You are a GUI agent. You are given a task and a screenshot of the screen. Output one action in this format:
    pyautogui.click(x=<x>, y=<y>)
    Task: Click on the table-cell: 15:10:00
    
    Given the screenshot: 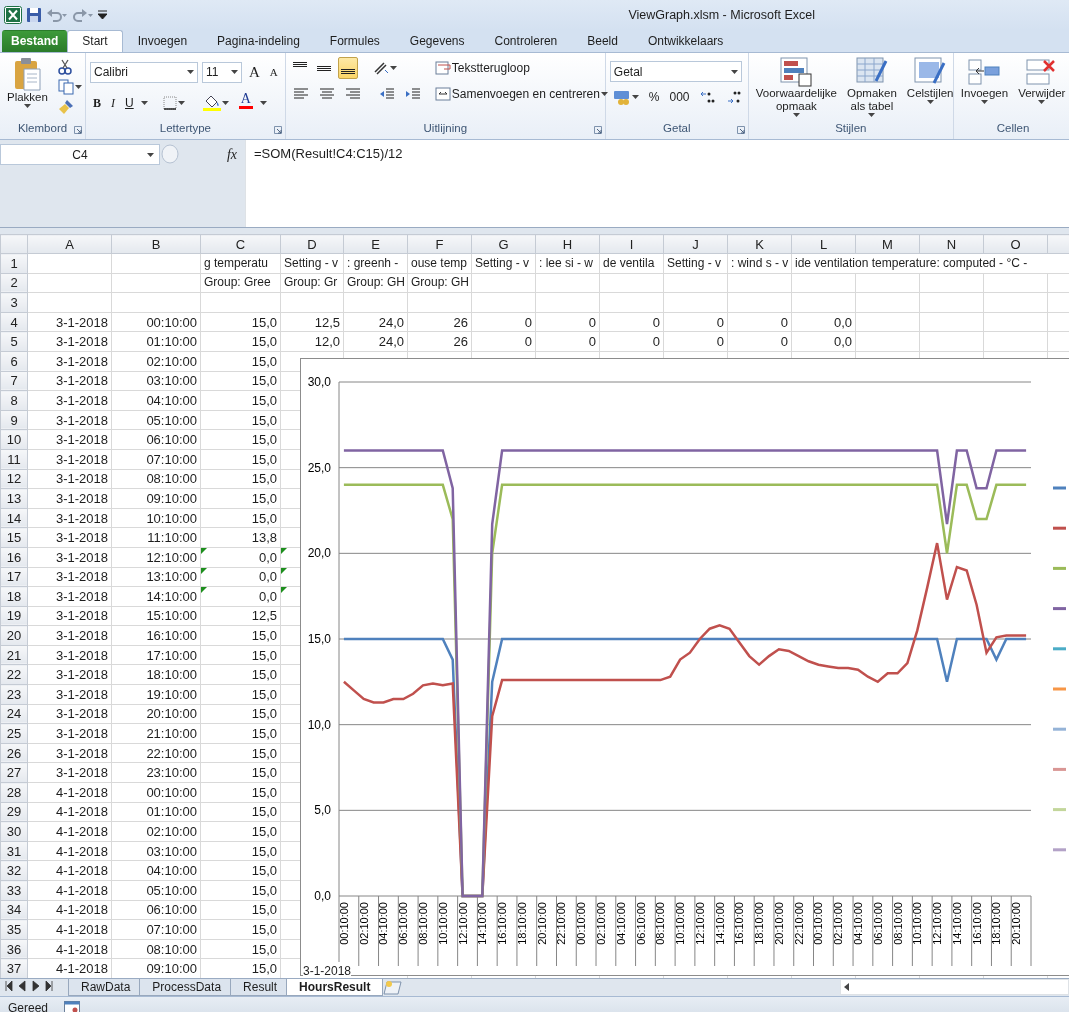 What is the action you would take?
    pyautogui.click(x=156, y=616)
    